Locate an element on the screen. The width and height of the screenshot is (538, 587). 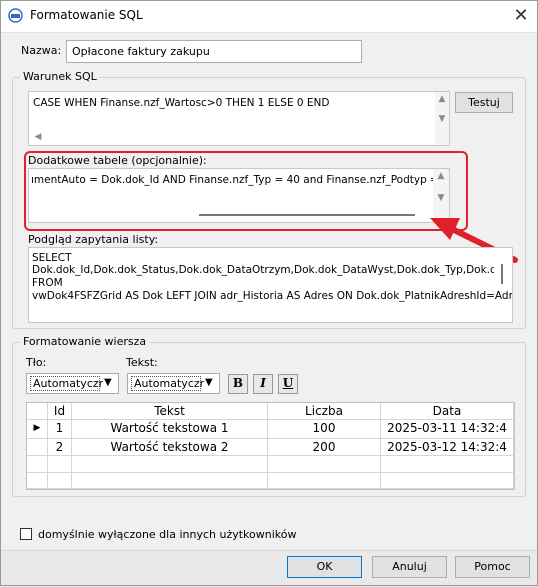
bg-color-select: Automatyczr ▼ is located at coordinates (72, 383).